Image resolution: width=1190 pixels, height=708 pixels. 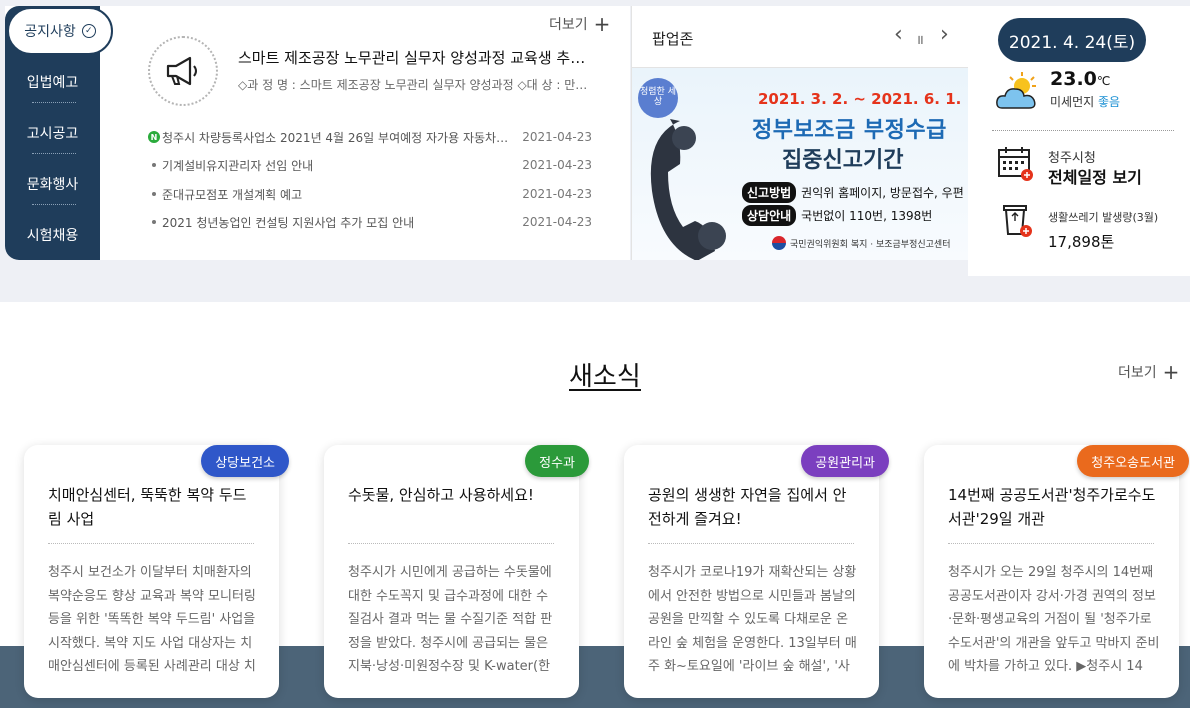 I want to click on popup-header: 팝업존 ‹ ॥ ›, so click(x=800, y=37).